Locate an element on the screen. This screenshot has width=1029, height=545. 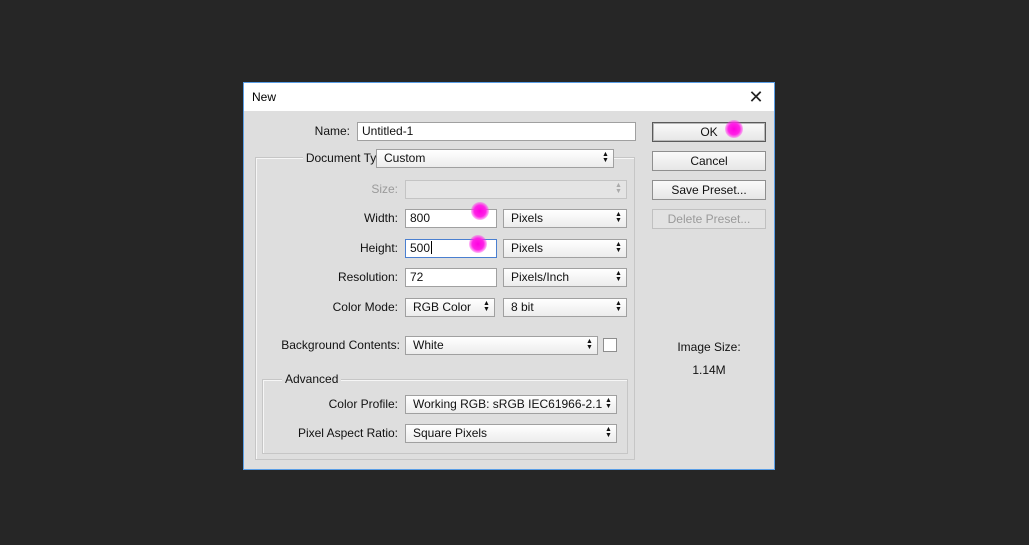
size-select: ▲ ▼ is located at coordinates (516, 189).